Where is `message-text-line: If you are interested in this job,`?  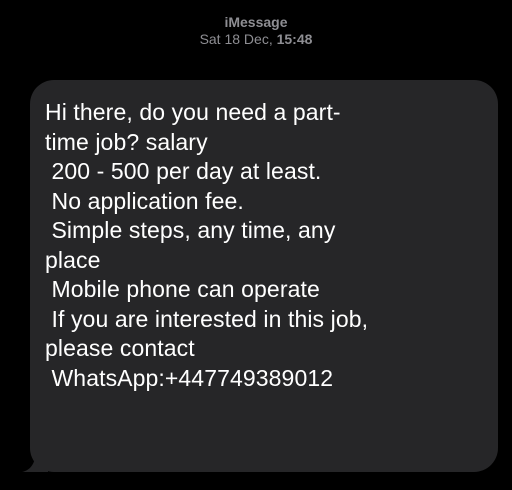 message-text-line: If you are interested in this job, is located at coordinates (207, 318).